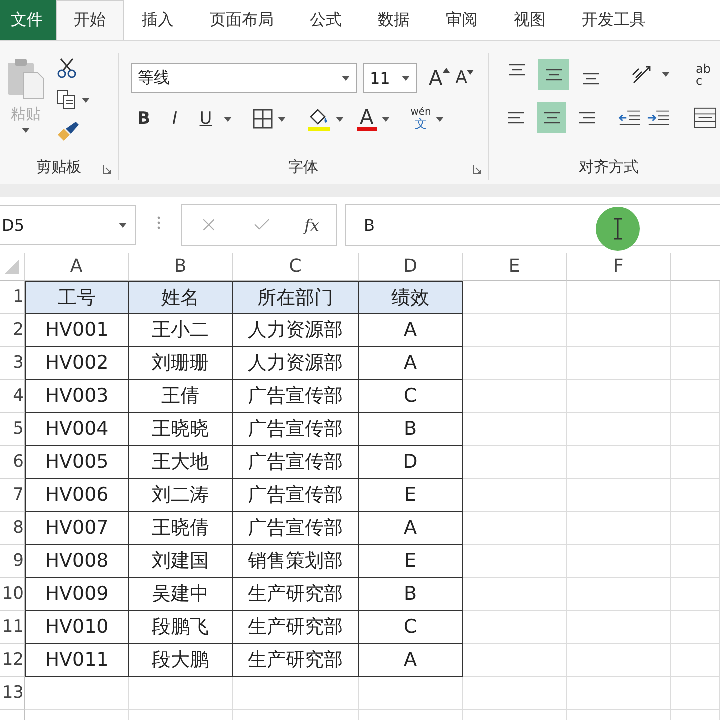 The height and width of the screenshot is (720, 720). I want to click on cursor-highlight-icon, so click(618, 229).